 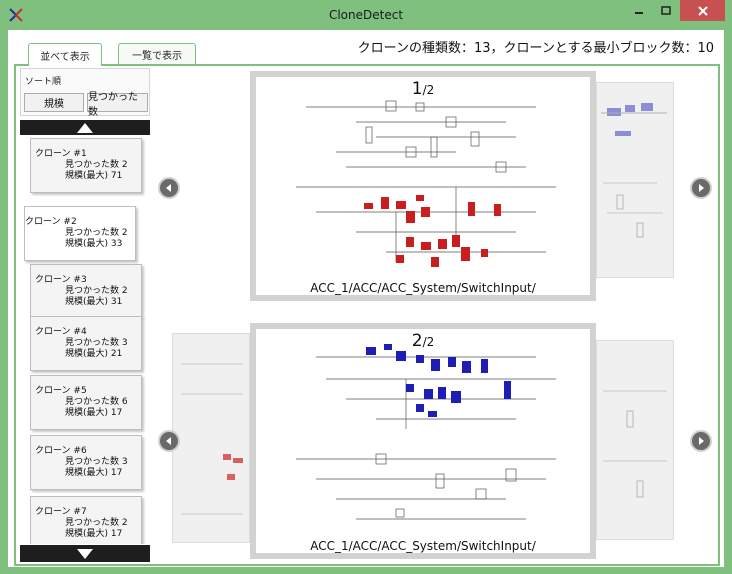 I want to click on minimize-icon, so click(x=638, y=12).